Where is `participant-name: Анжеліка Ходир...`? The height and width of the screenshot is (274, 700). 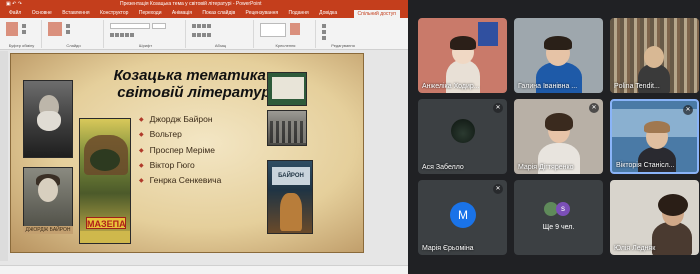 participant-name: Анжеліка Ходир... is located at coordinates (451, 86).